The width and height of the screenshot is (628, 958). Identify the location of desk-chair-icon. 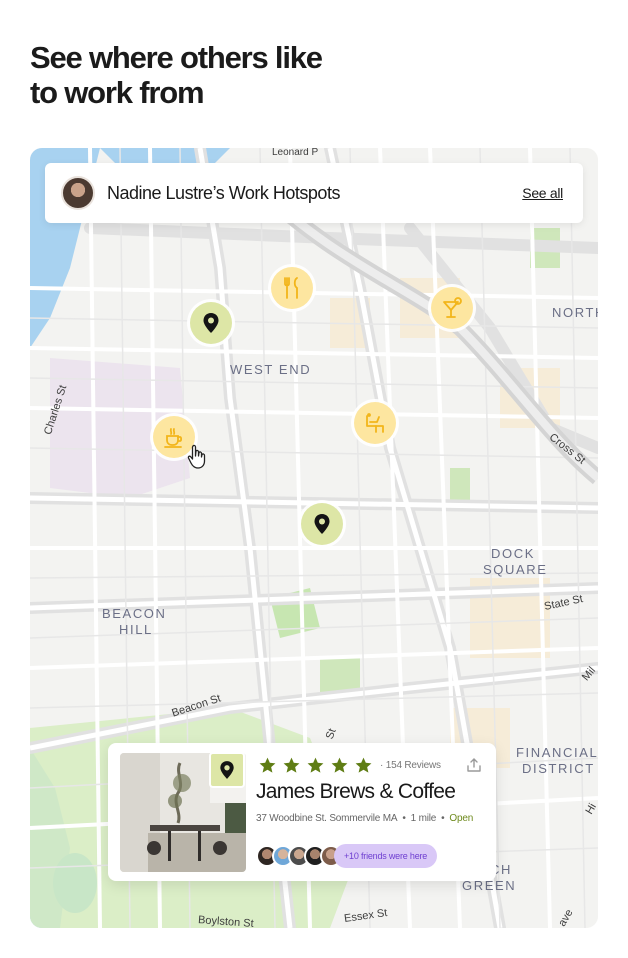
(375, 423).